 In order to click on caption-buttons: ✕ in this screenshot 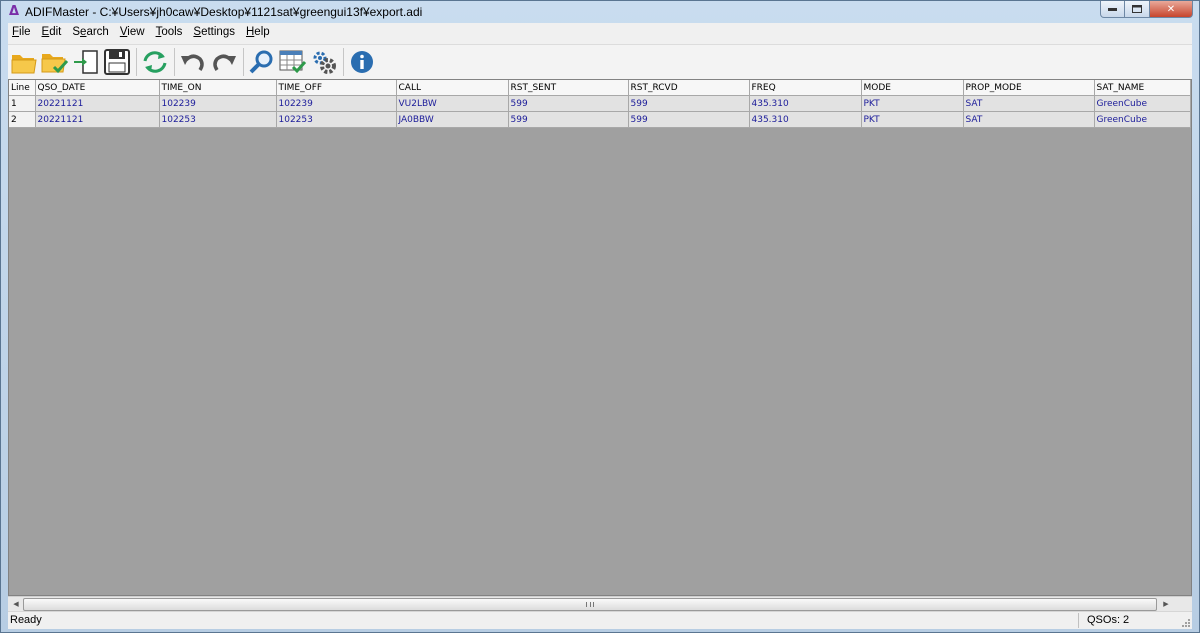, I will do `click(1146, 9)`.